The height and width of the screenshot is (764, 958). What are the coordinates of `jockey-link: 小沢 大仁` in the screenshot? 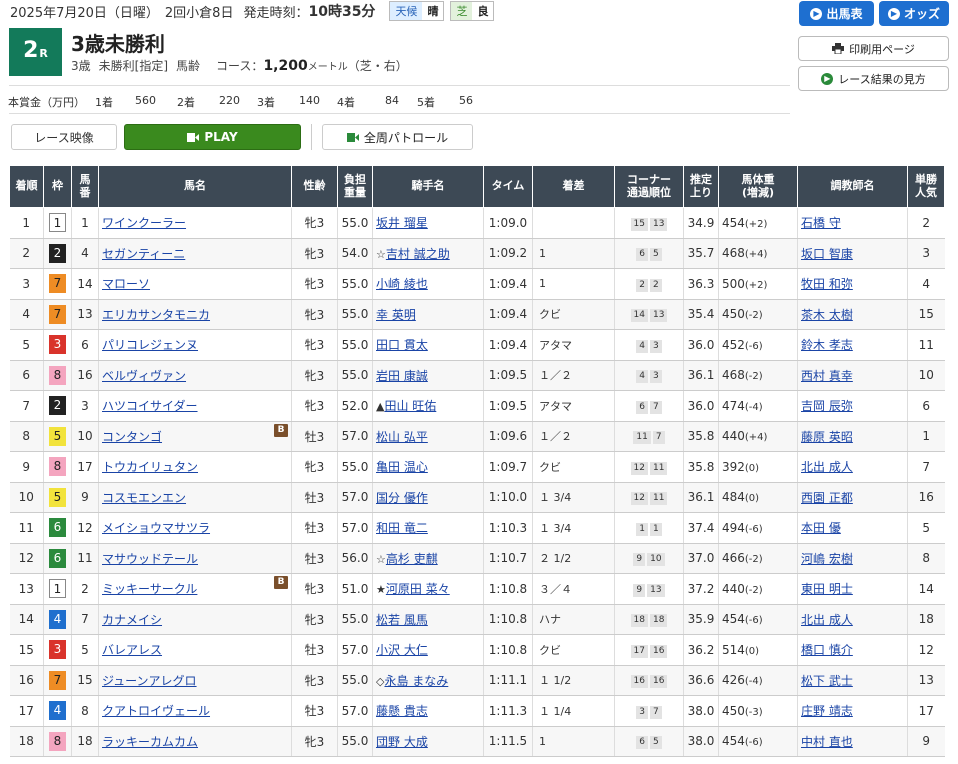 It's located at (402, 650).